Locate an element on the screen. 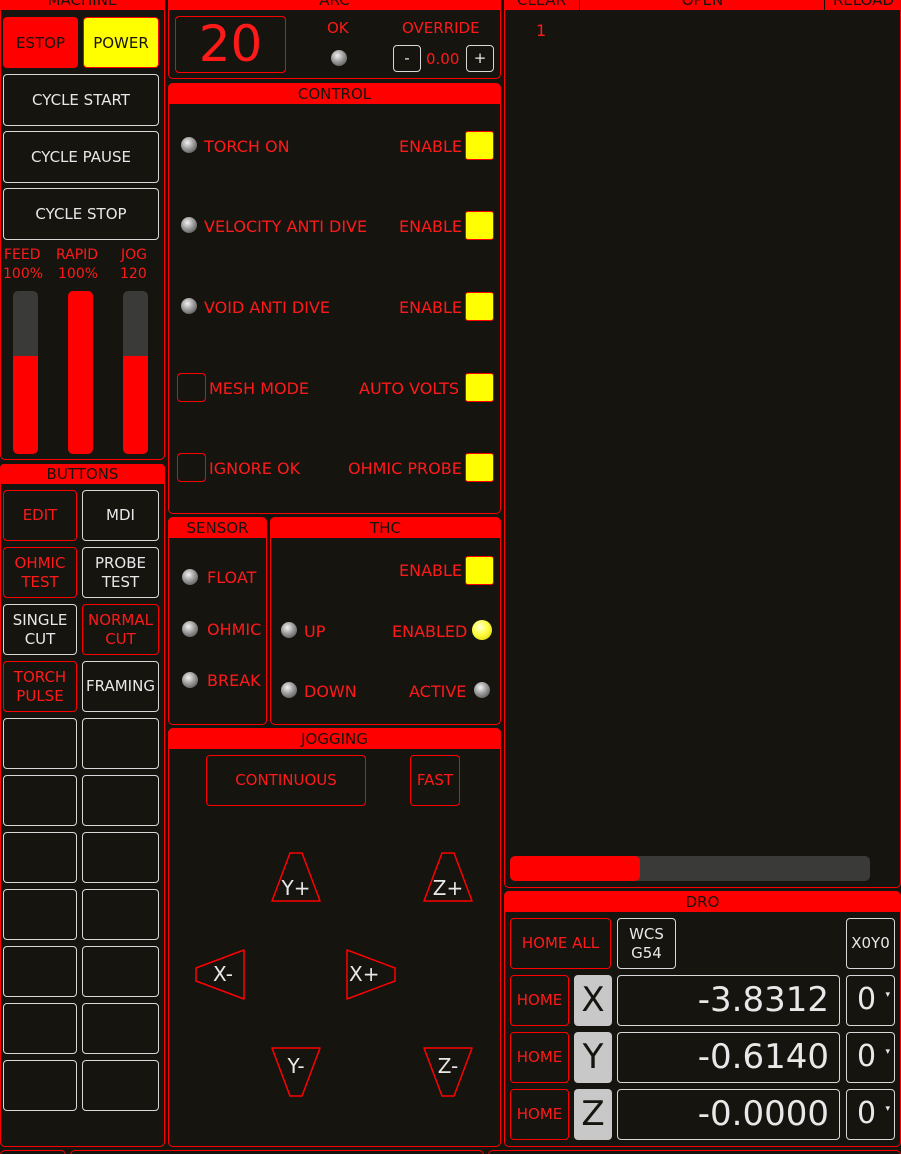  cycle-start-button: CYCLE START is located at coordinates (81, 100).